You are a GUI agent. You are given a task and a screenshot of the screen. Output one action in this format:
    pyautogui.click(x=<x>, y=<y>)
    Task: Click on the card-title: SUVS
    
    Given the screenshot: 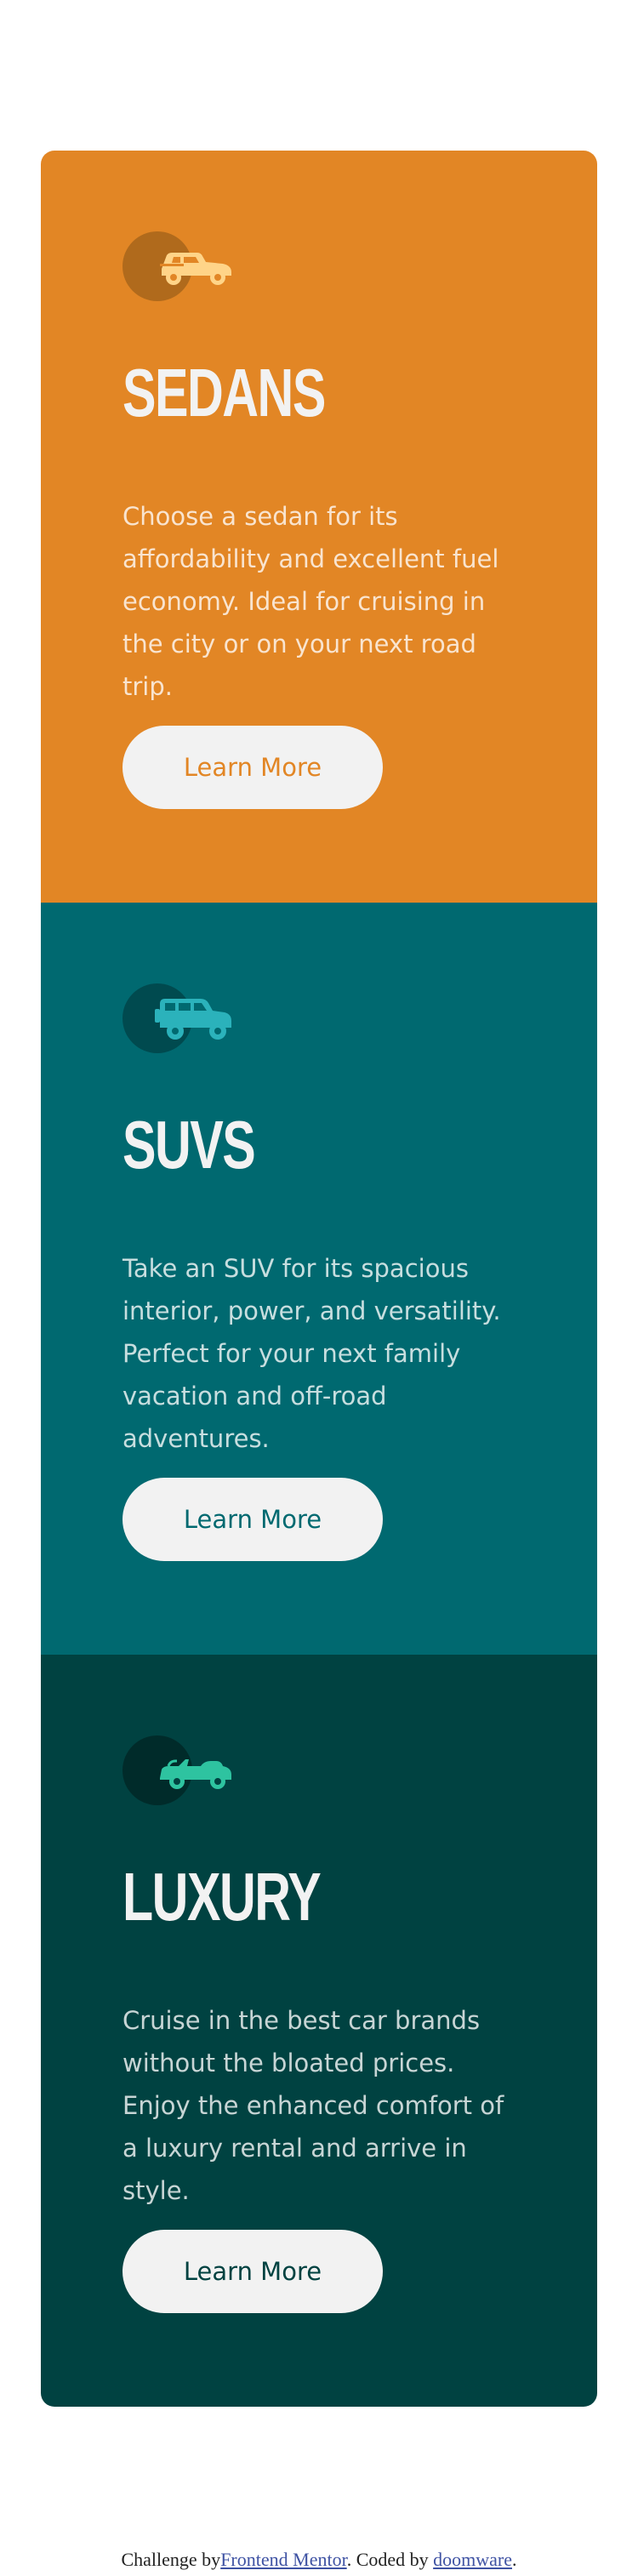 What is the action you would take?
    pyautogui.click(x=189, y=1145)
    